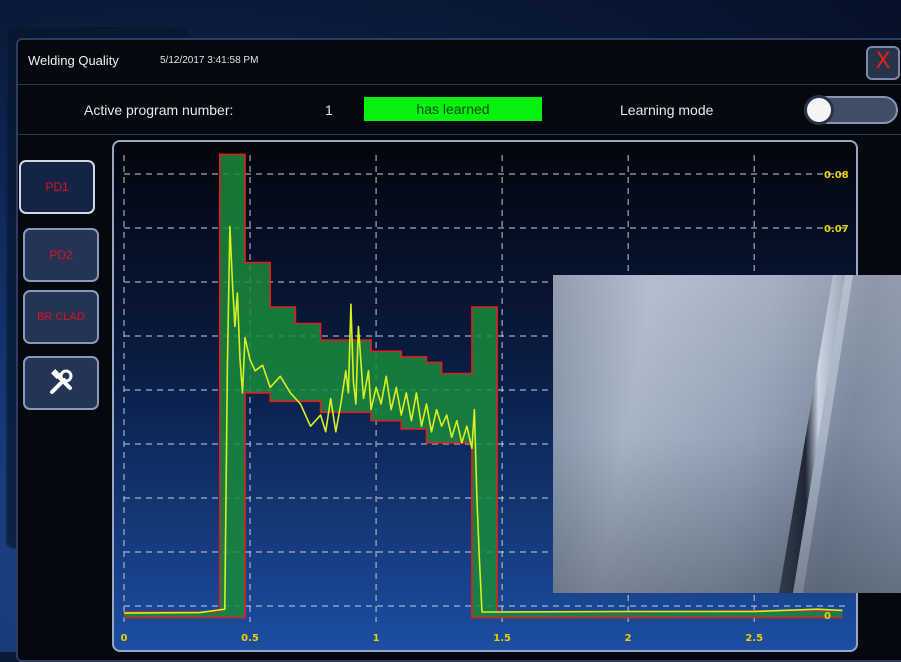 The image size is (901, 662). What do you see at coordinates (502, 638) in the screenshot?
I see `x-tick-label: 1.5` at bounding box center [502, 638].